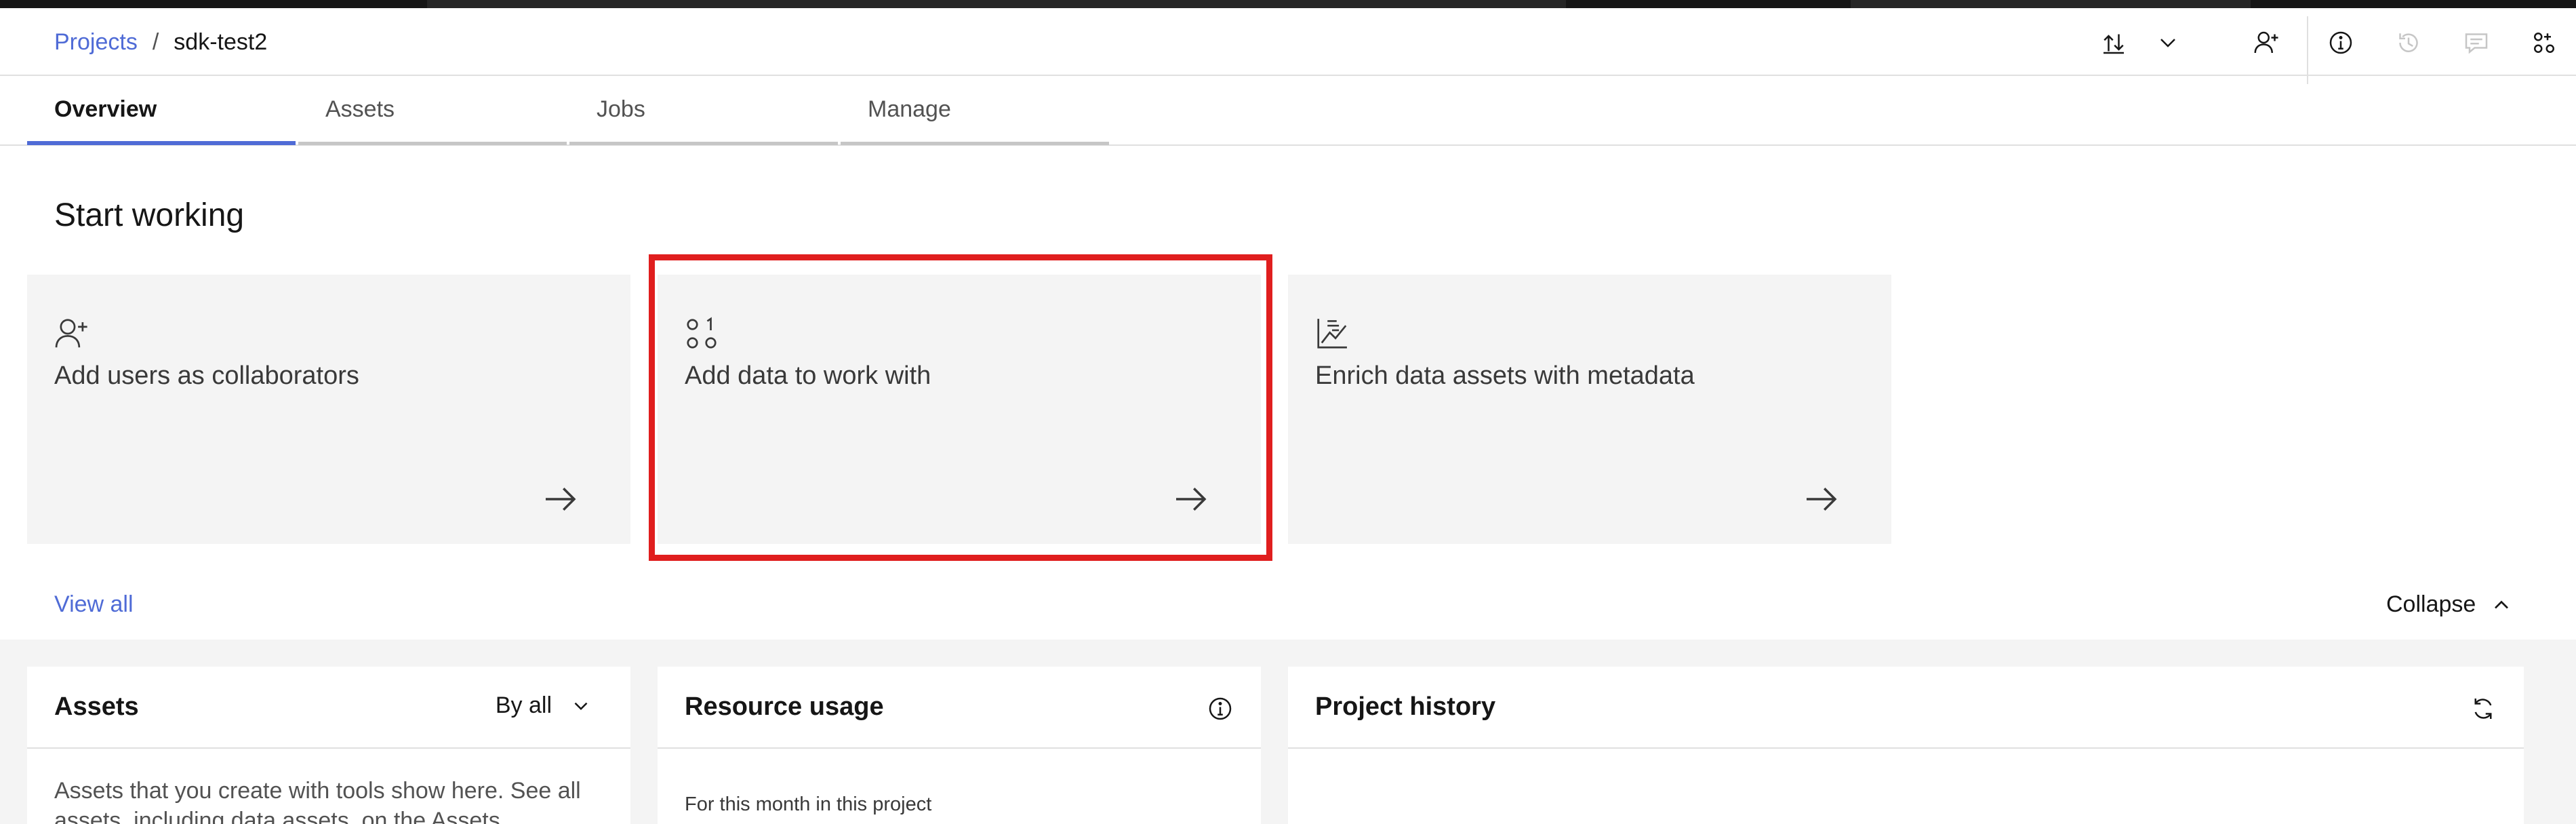 The height and width of the screenshot is (824, 2576). I want to click on view-all-link: View all, so click(94, 604).